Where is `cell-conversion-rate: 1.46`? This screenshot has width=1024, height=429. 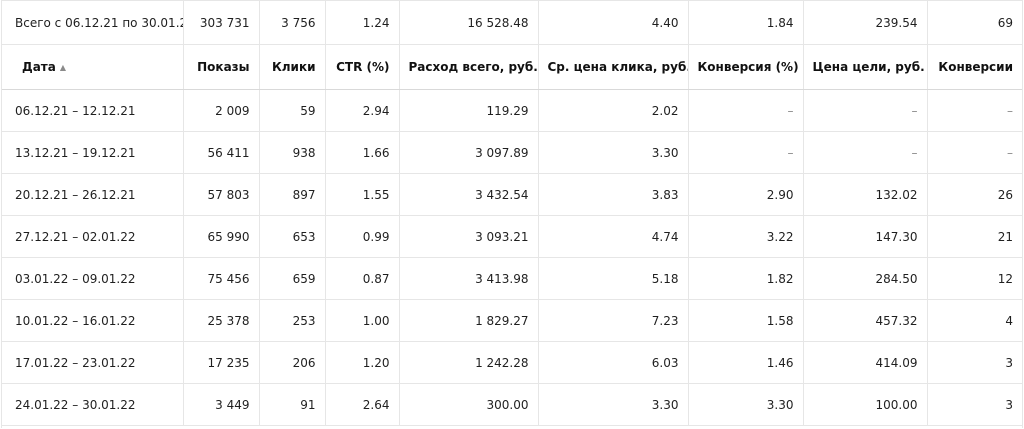 cell-conversion-rate: 1.46 is located at coordinates (746, 362).